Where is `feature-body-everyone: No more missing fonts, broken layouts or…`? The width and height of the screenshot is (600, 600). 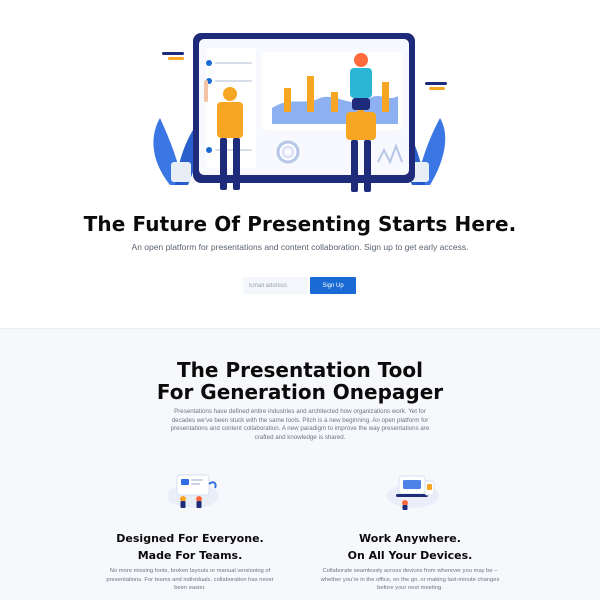 feature-body-everyone: No more missing fonts, broken layouts or… is located at coordinates (190, 579).